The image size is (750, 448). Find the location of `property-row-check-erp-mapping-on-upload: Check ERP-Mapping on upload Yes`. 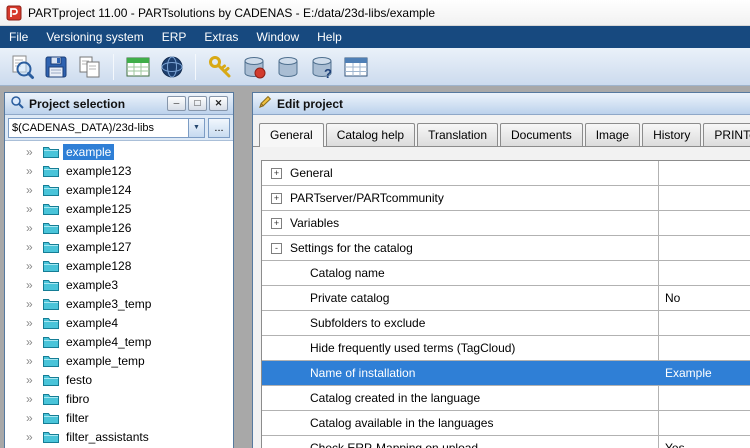

property-row-check-erp-mapping-on-upload: Check ERP-Mapping on upload Yes is located at coordinates (506, 442).